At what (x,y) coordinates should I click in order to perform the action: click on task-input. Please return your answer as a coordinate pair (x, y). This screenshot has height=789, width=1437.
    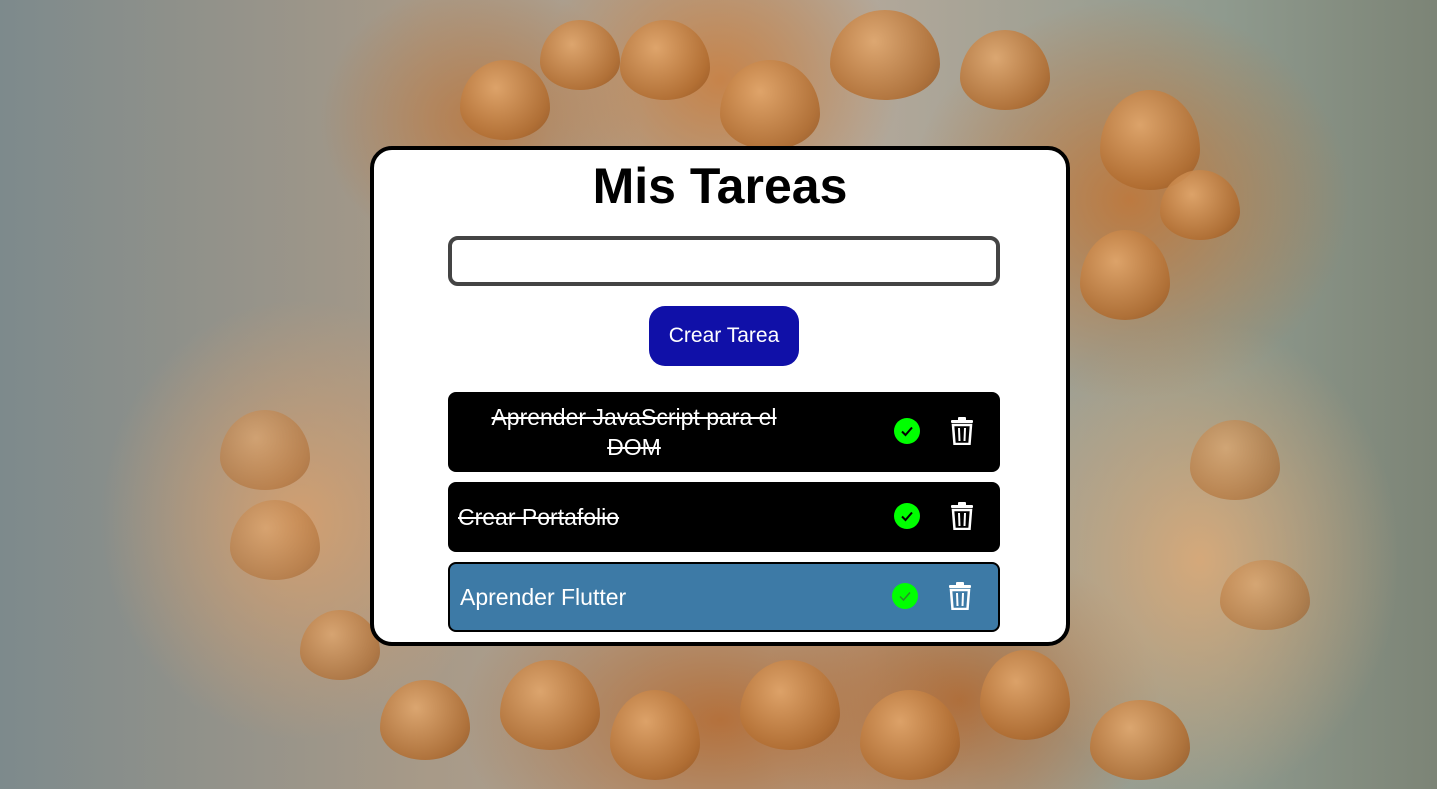
    Looking at the image, I should click on (724, 261).